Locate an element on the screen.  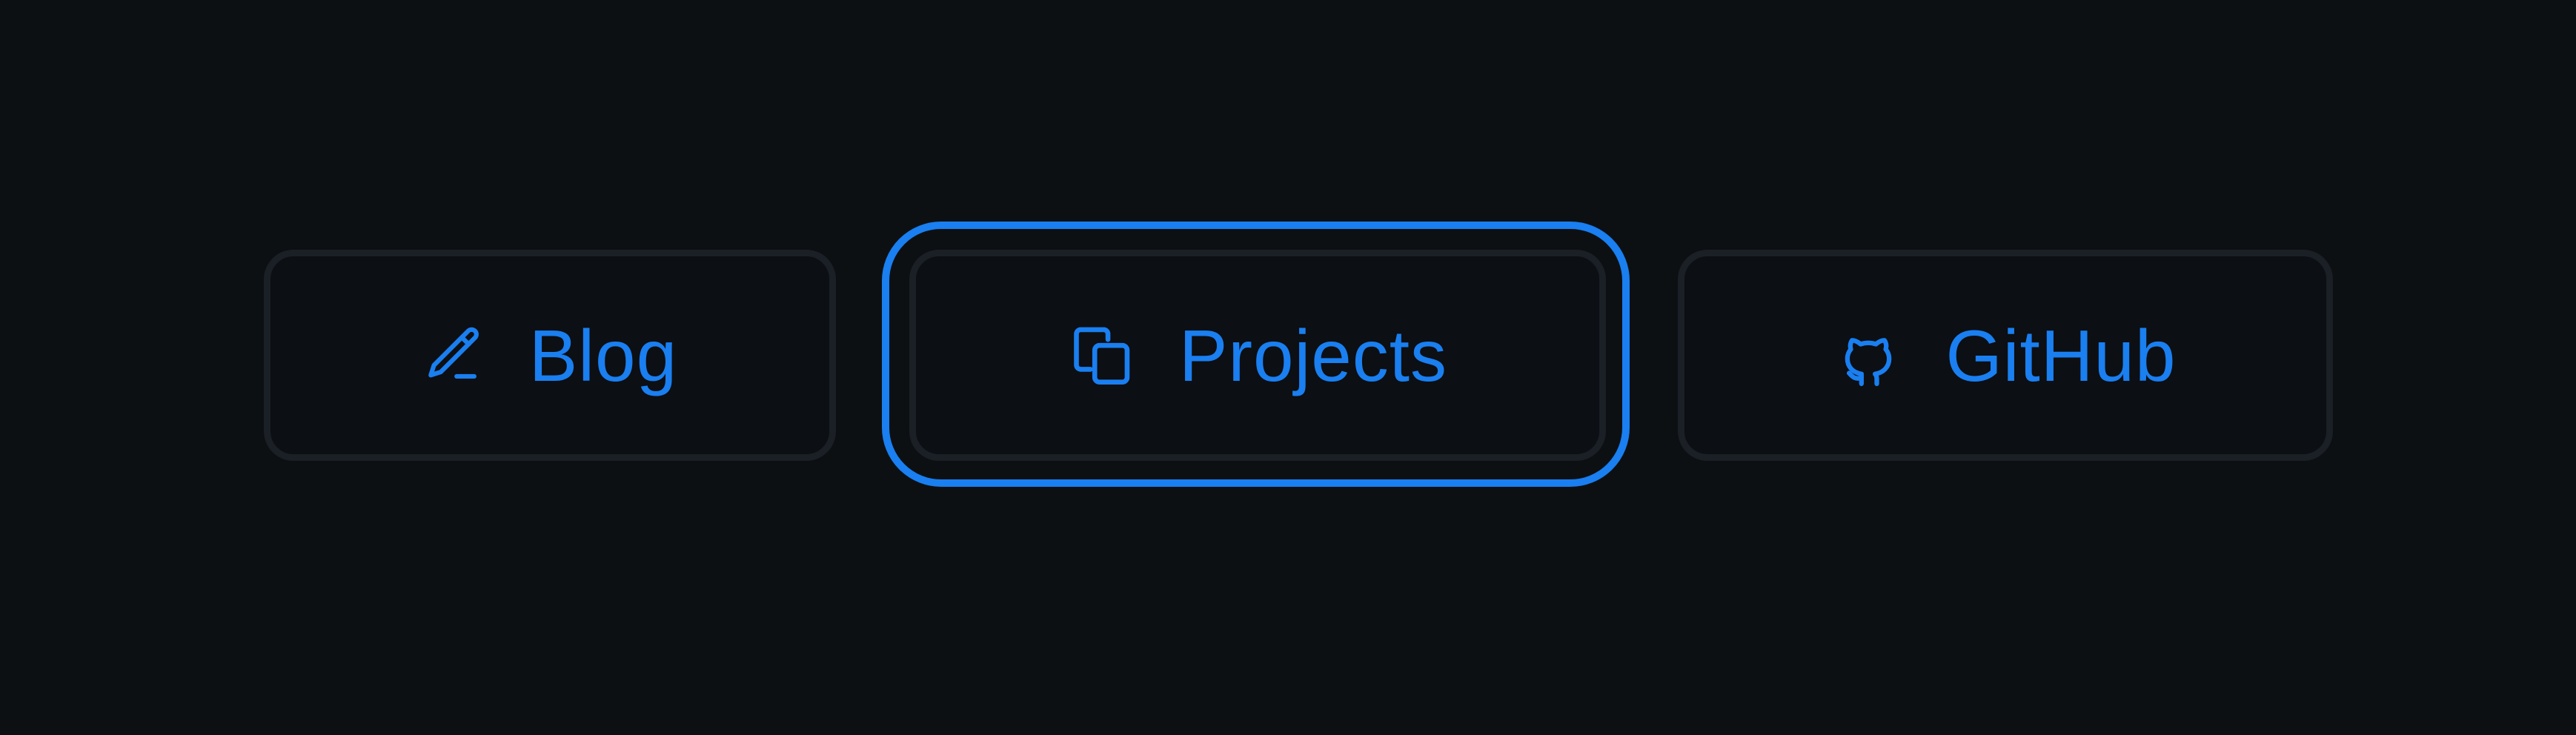
copy-icon is located at coordinates (1102, 356).